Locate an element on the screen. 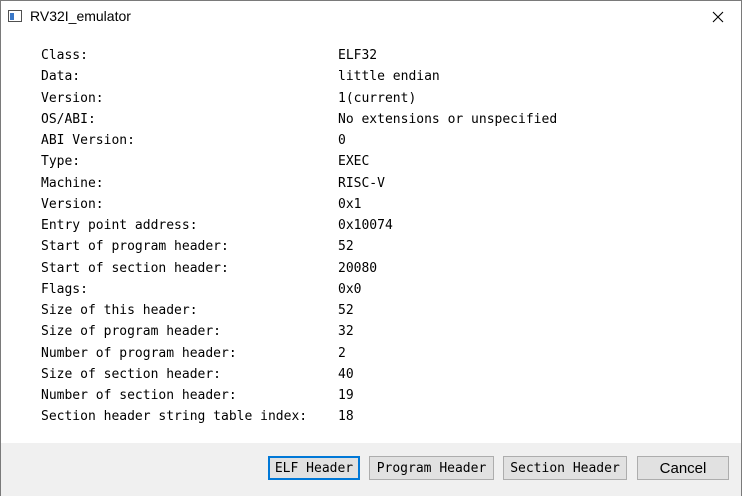 The width and height of the screenshot is (742, 496). info-value: 0x1 is located at coordinates (350, 204).